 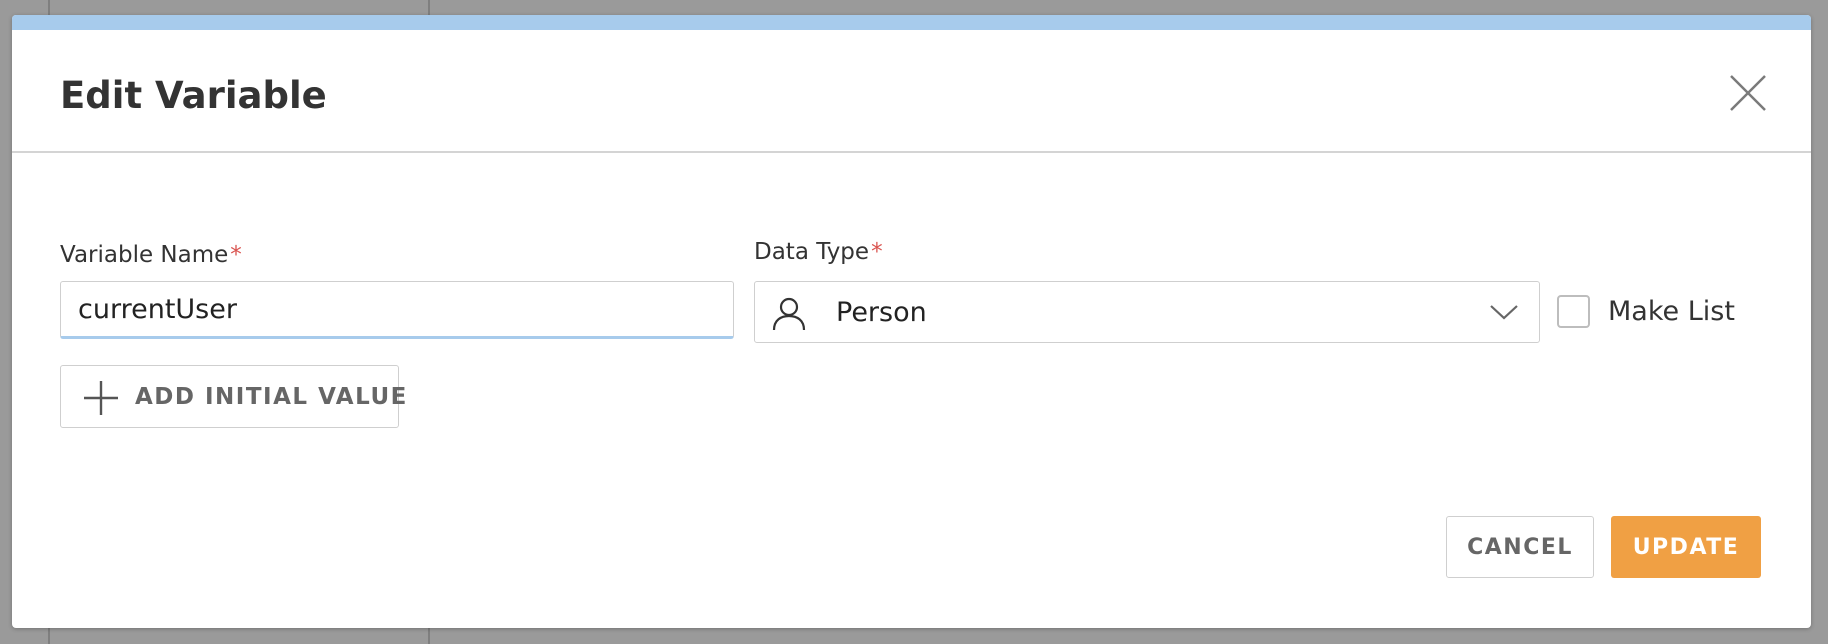 What do you see at coordinates (1686, 547) in the screenshot?
I see `update-button: UPDATE` at bounding box center [1686, 547].